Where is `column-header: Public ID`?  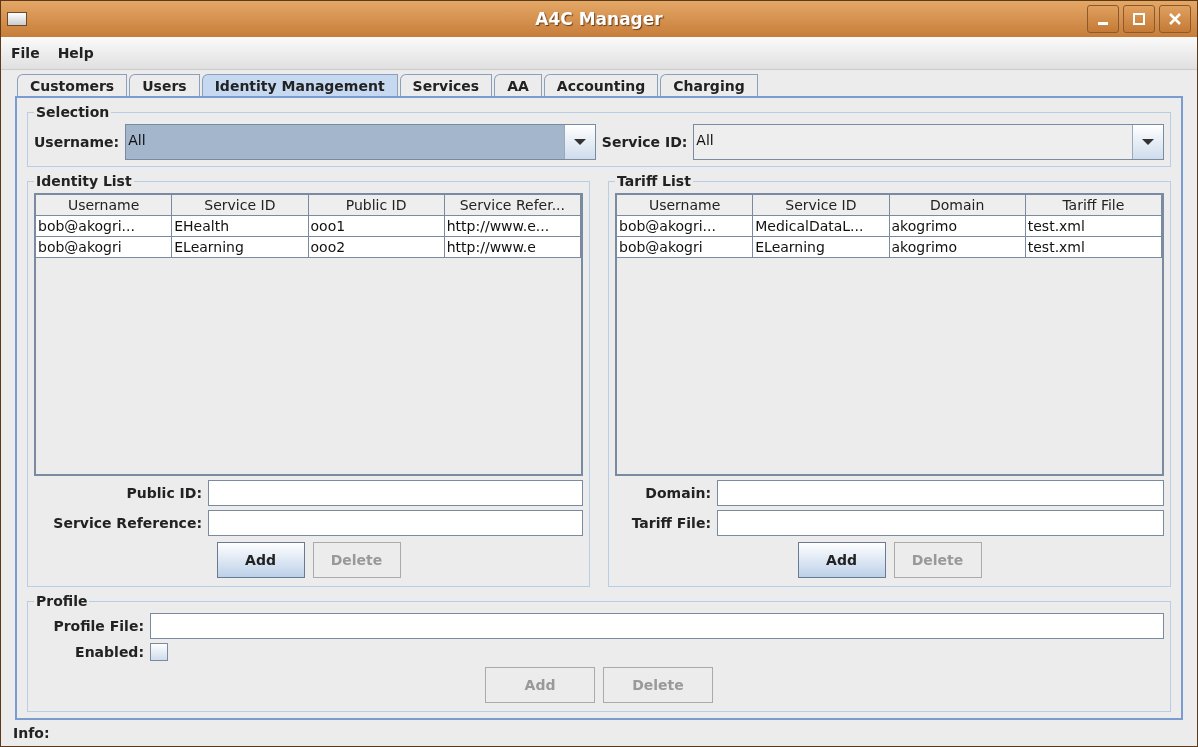 column-header: Public ID is located at coordinates (376, 205).